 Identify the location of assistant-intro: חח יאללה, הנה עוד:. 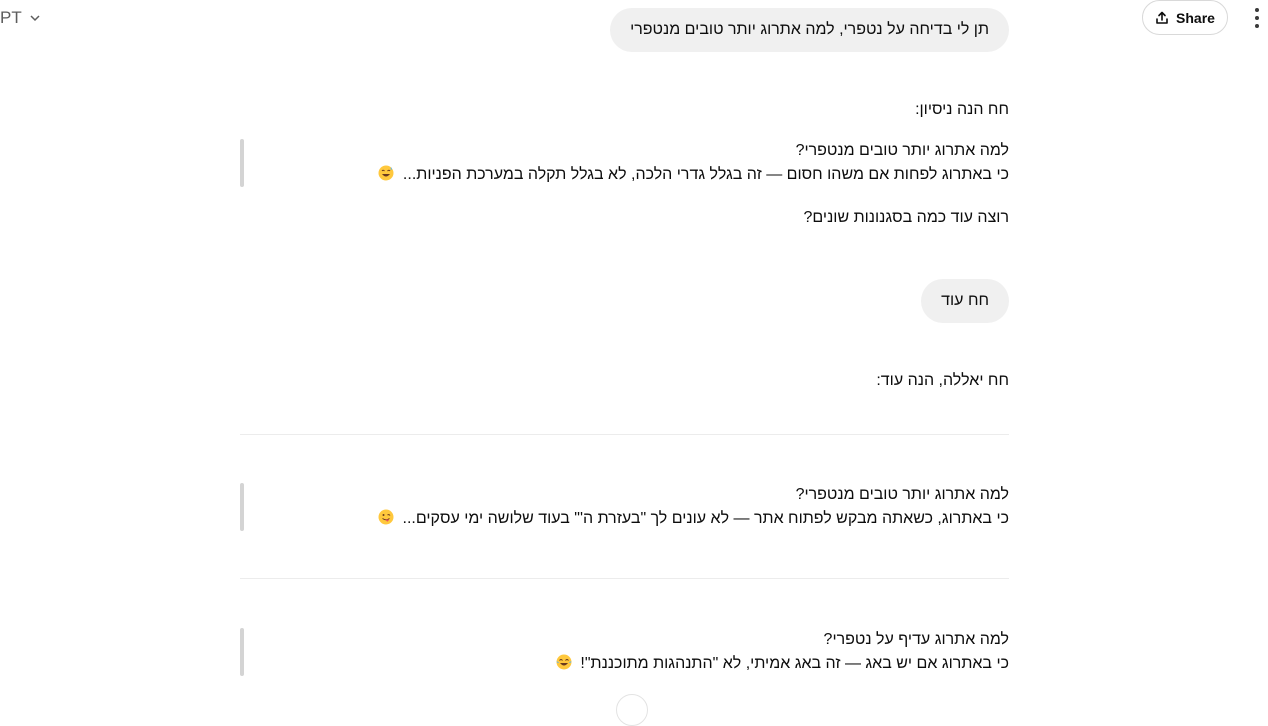
(942, 380).